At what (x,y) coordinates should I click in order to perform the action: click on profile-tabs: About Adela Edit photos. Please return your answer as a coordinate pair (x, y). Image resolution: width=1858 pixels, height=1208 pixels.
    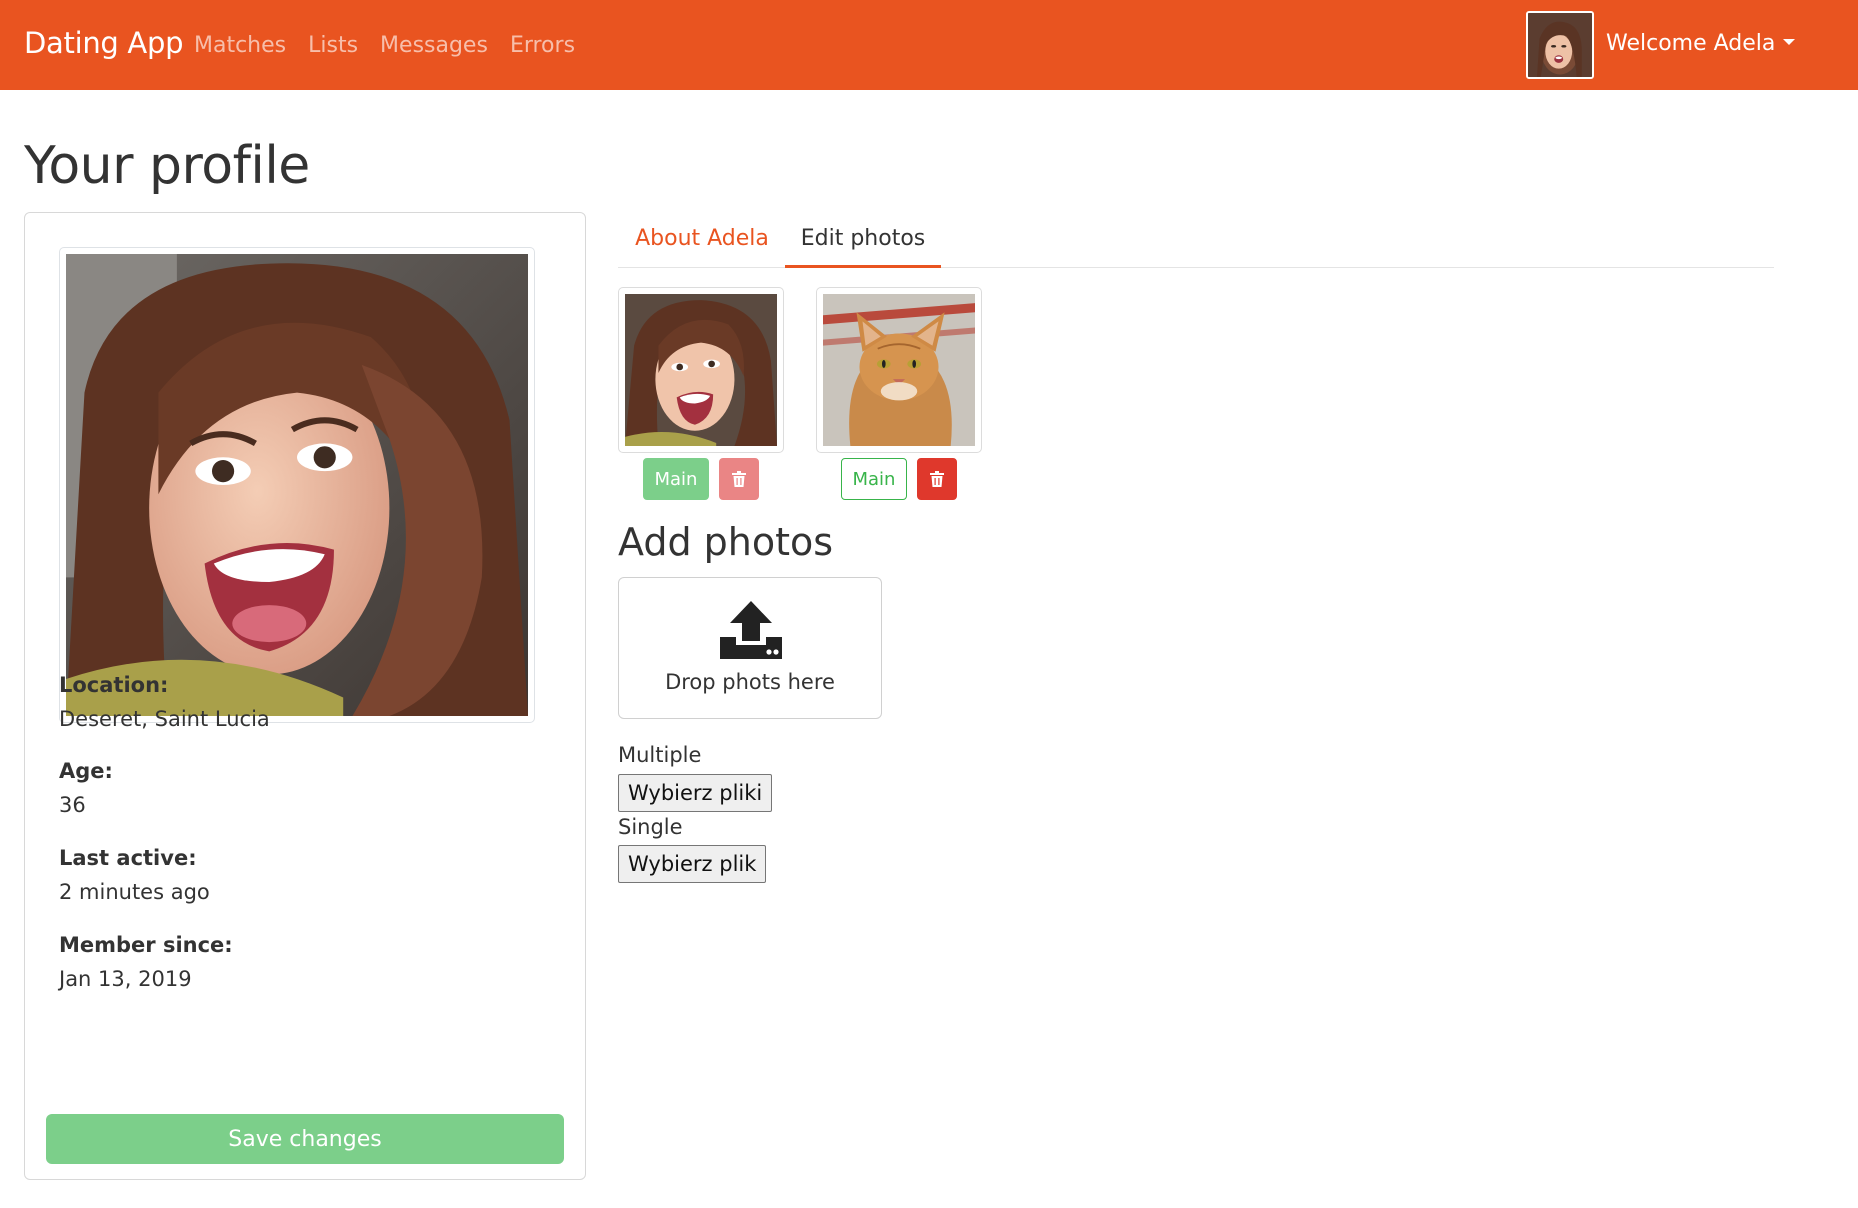
    Looking at the image, I should click on (1196, 243).